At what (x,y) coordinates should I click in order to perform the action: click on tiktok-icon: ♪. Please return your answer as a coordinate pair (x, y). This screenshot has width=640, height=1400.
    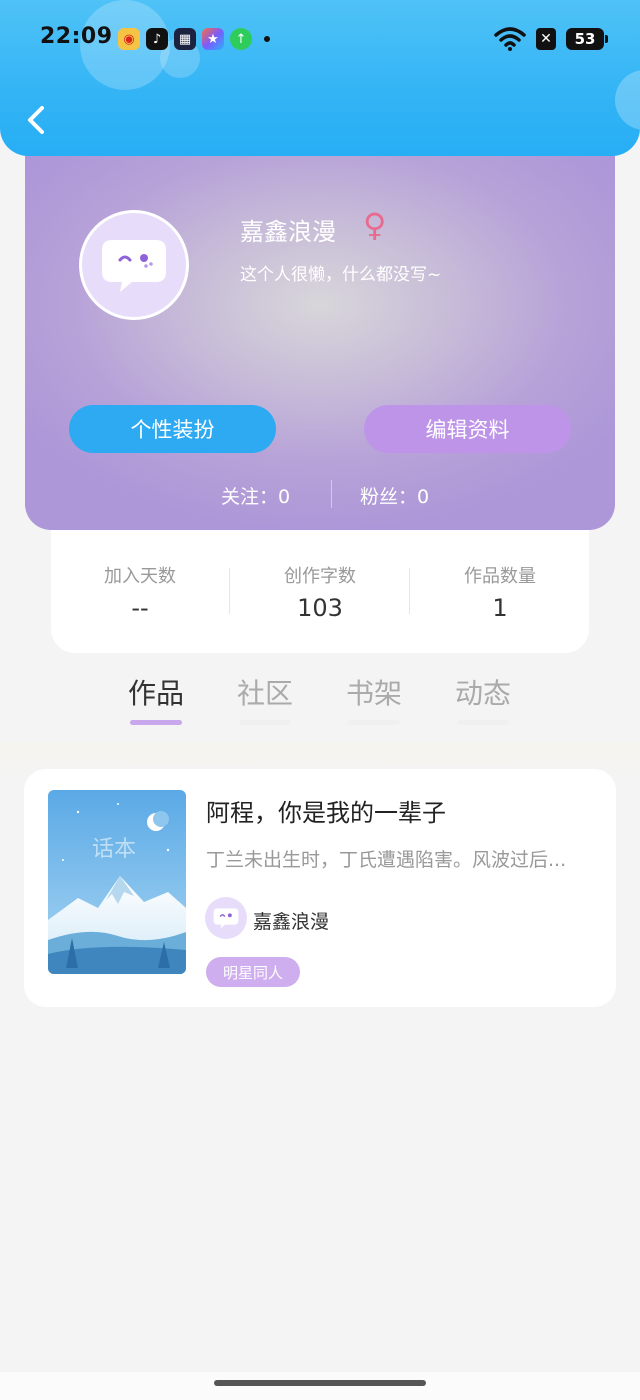
    Looking at the image, I should click on (157, 39).